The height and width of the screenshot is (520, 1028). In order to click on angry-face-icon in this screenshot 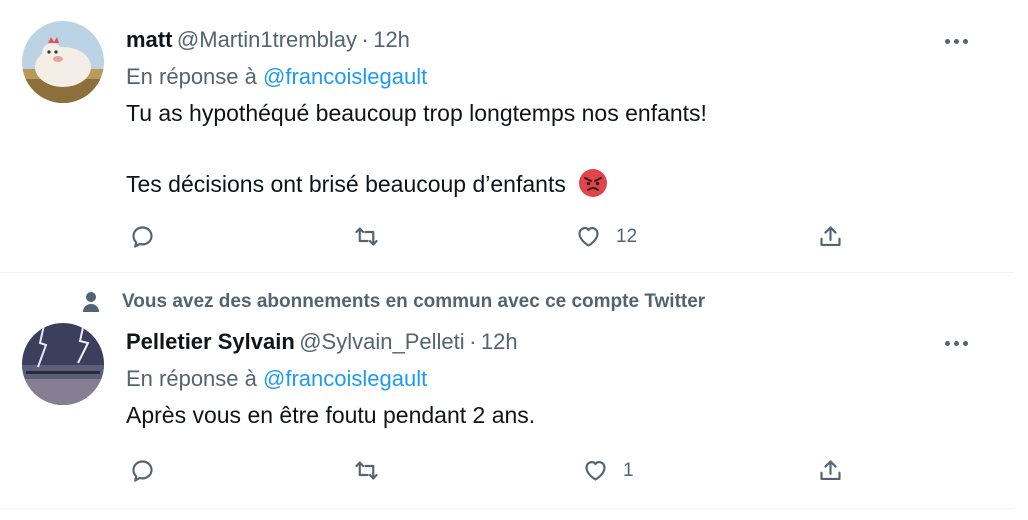, I will do `click(593, 183)`.